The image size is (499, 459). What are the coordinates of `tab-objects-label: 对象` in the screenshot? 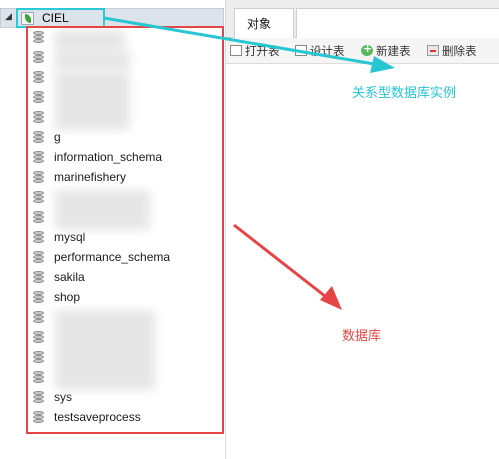 It's located at (259, 24).